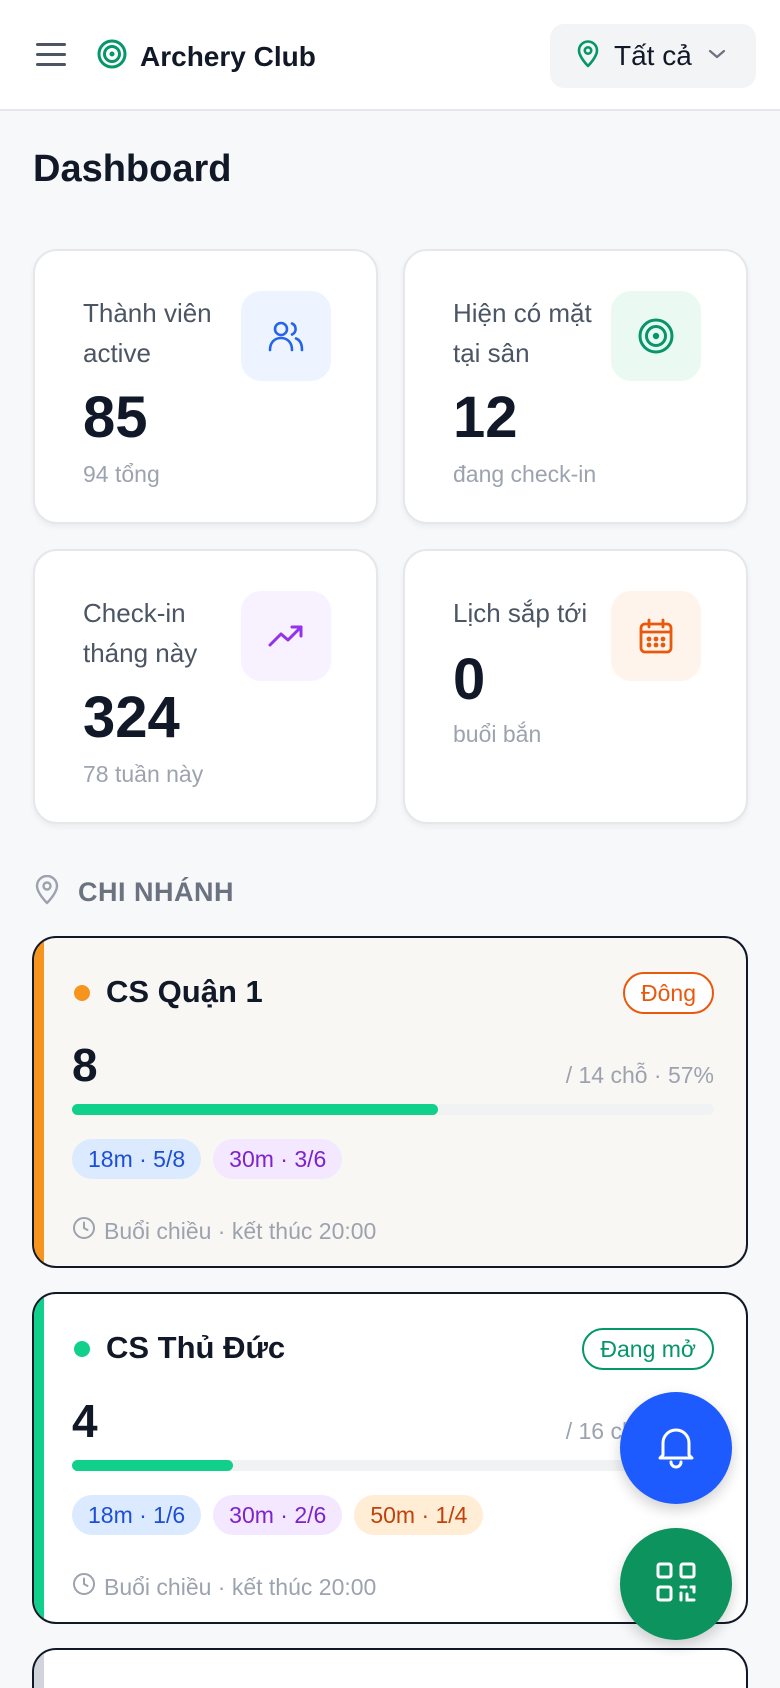 The height and width of the screenshot is (1688, 780). Describe the element at coordinates (419, 1515) in the screenshot. I see `lane-chip: 50m · 1/4` at that location.